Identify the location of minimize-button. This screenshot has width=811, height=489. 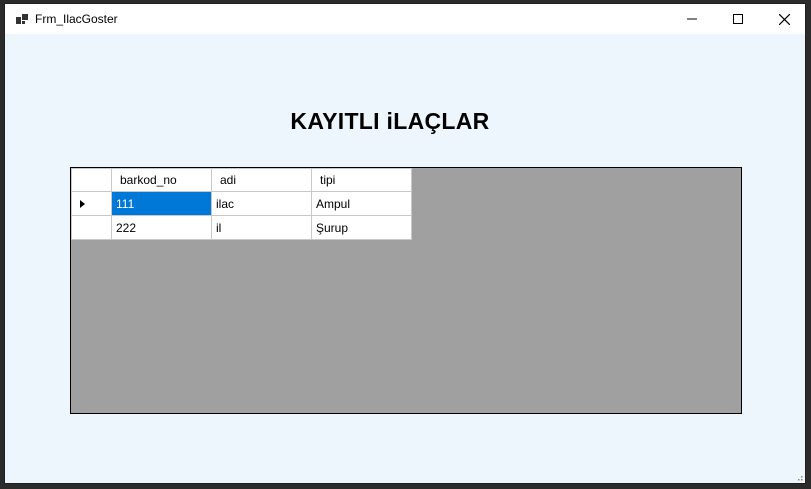
(692, 19).